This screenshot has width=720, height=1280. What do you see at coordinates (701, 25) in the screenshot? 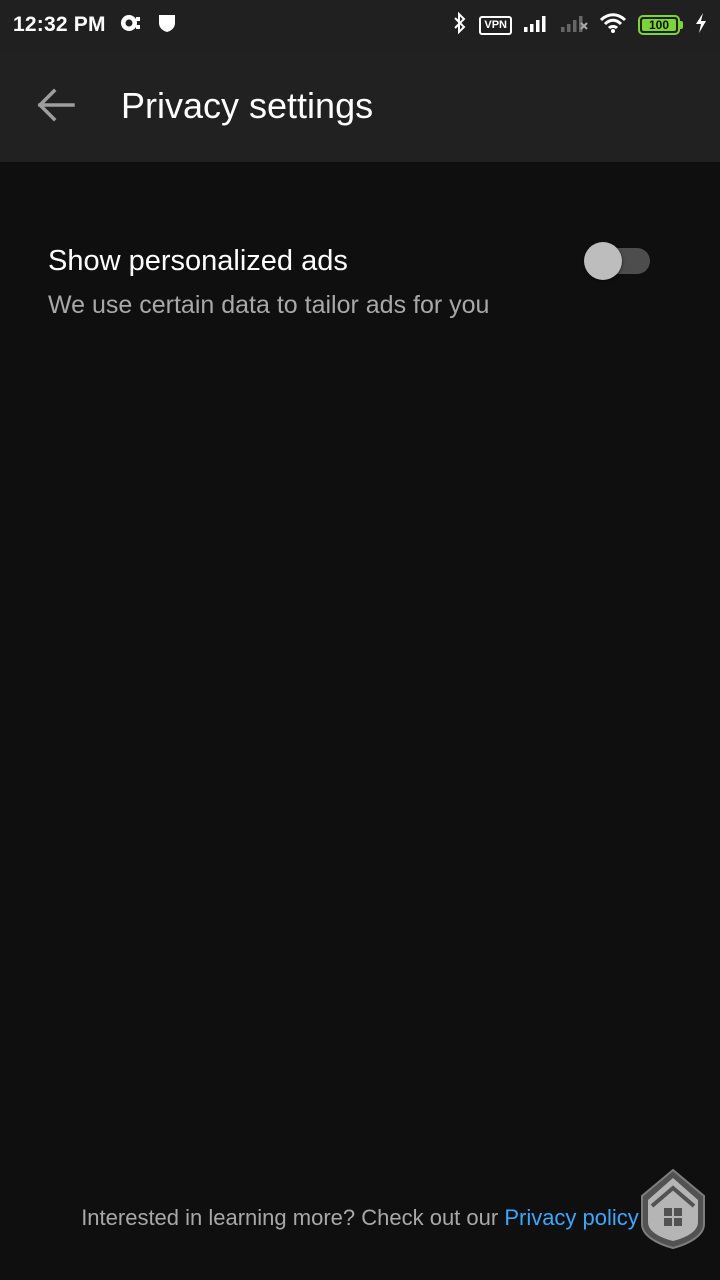
I see `charging-icon` at bounding box center [701, 25].